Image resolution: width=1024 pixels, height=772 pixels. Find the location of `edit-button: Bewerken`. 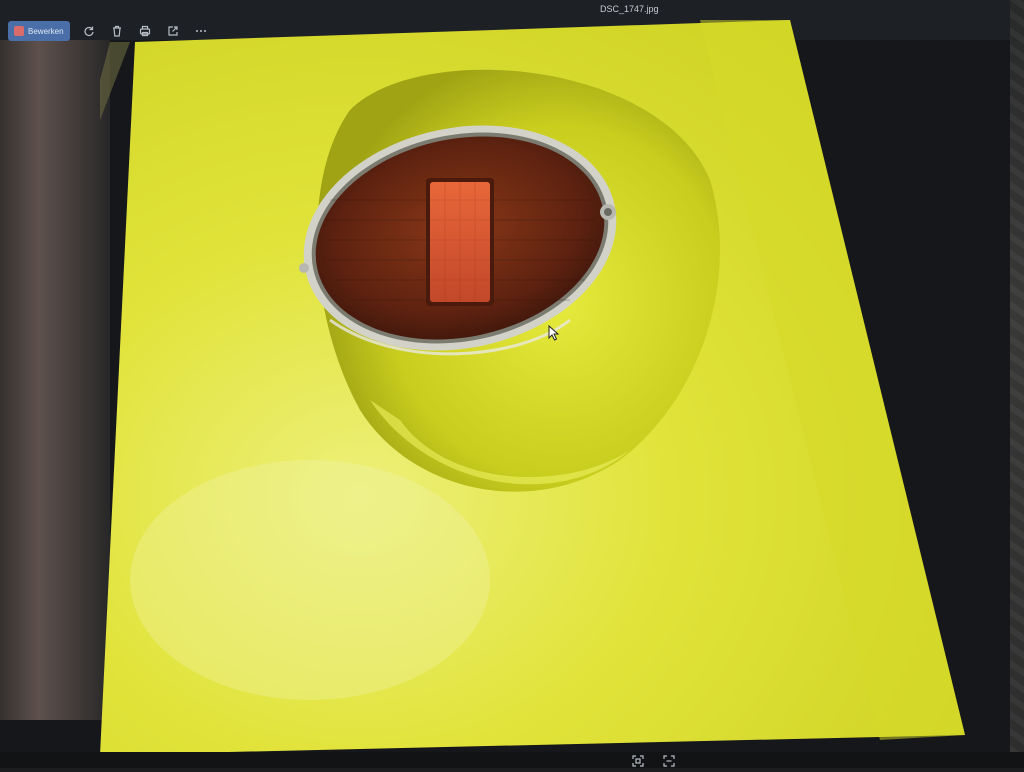

edit-button: Bewerken is located at coordinates (39, 31).